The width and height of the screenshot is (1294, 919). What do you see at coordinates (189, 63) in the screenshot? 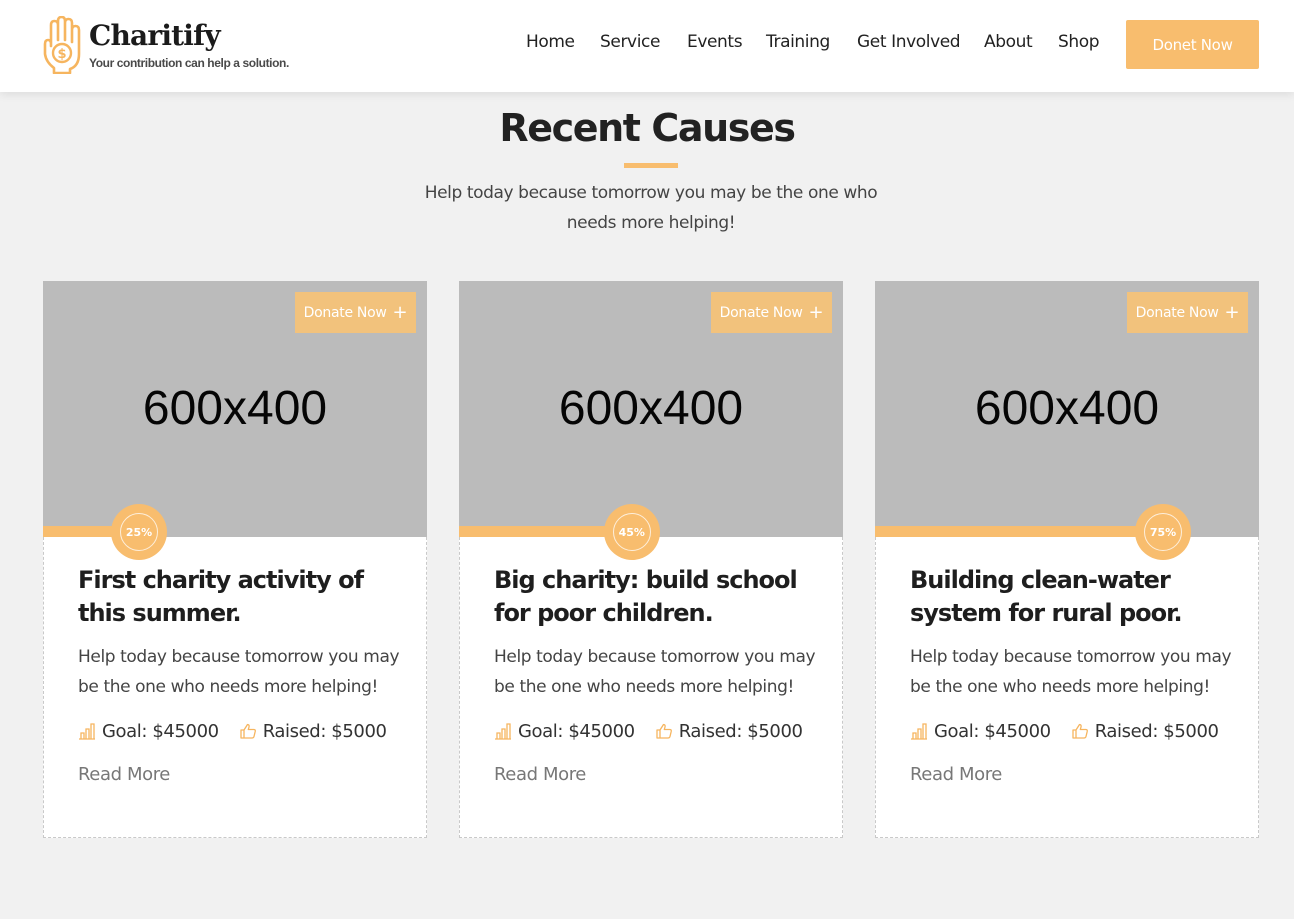
I see `brand-tagline: Your contribution can help a solution.` at bounding box center [189, 63].